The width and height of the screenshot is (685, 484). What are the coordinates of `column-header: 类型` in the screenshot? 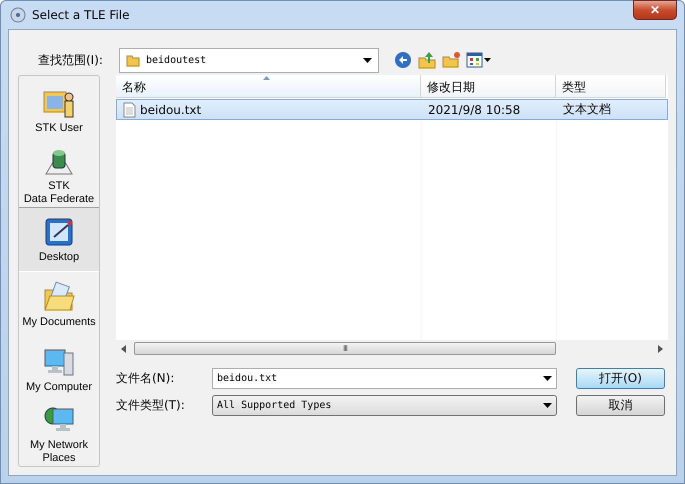 It's located at (611, 86).